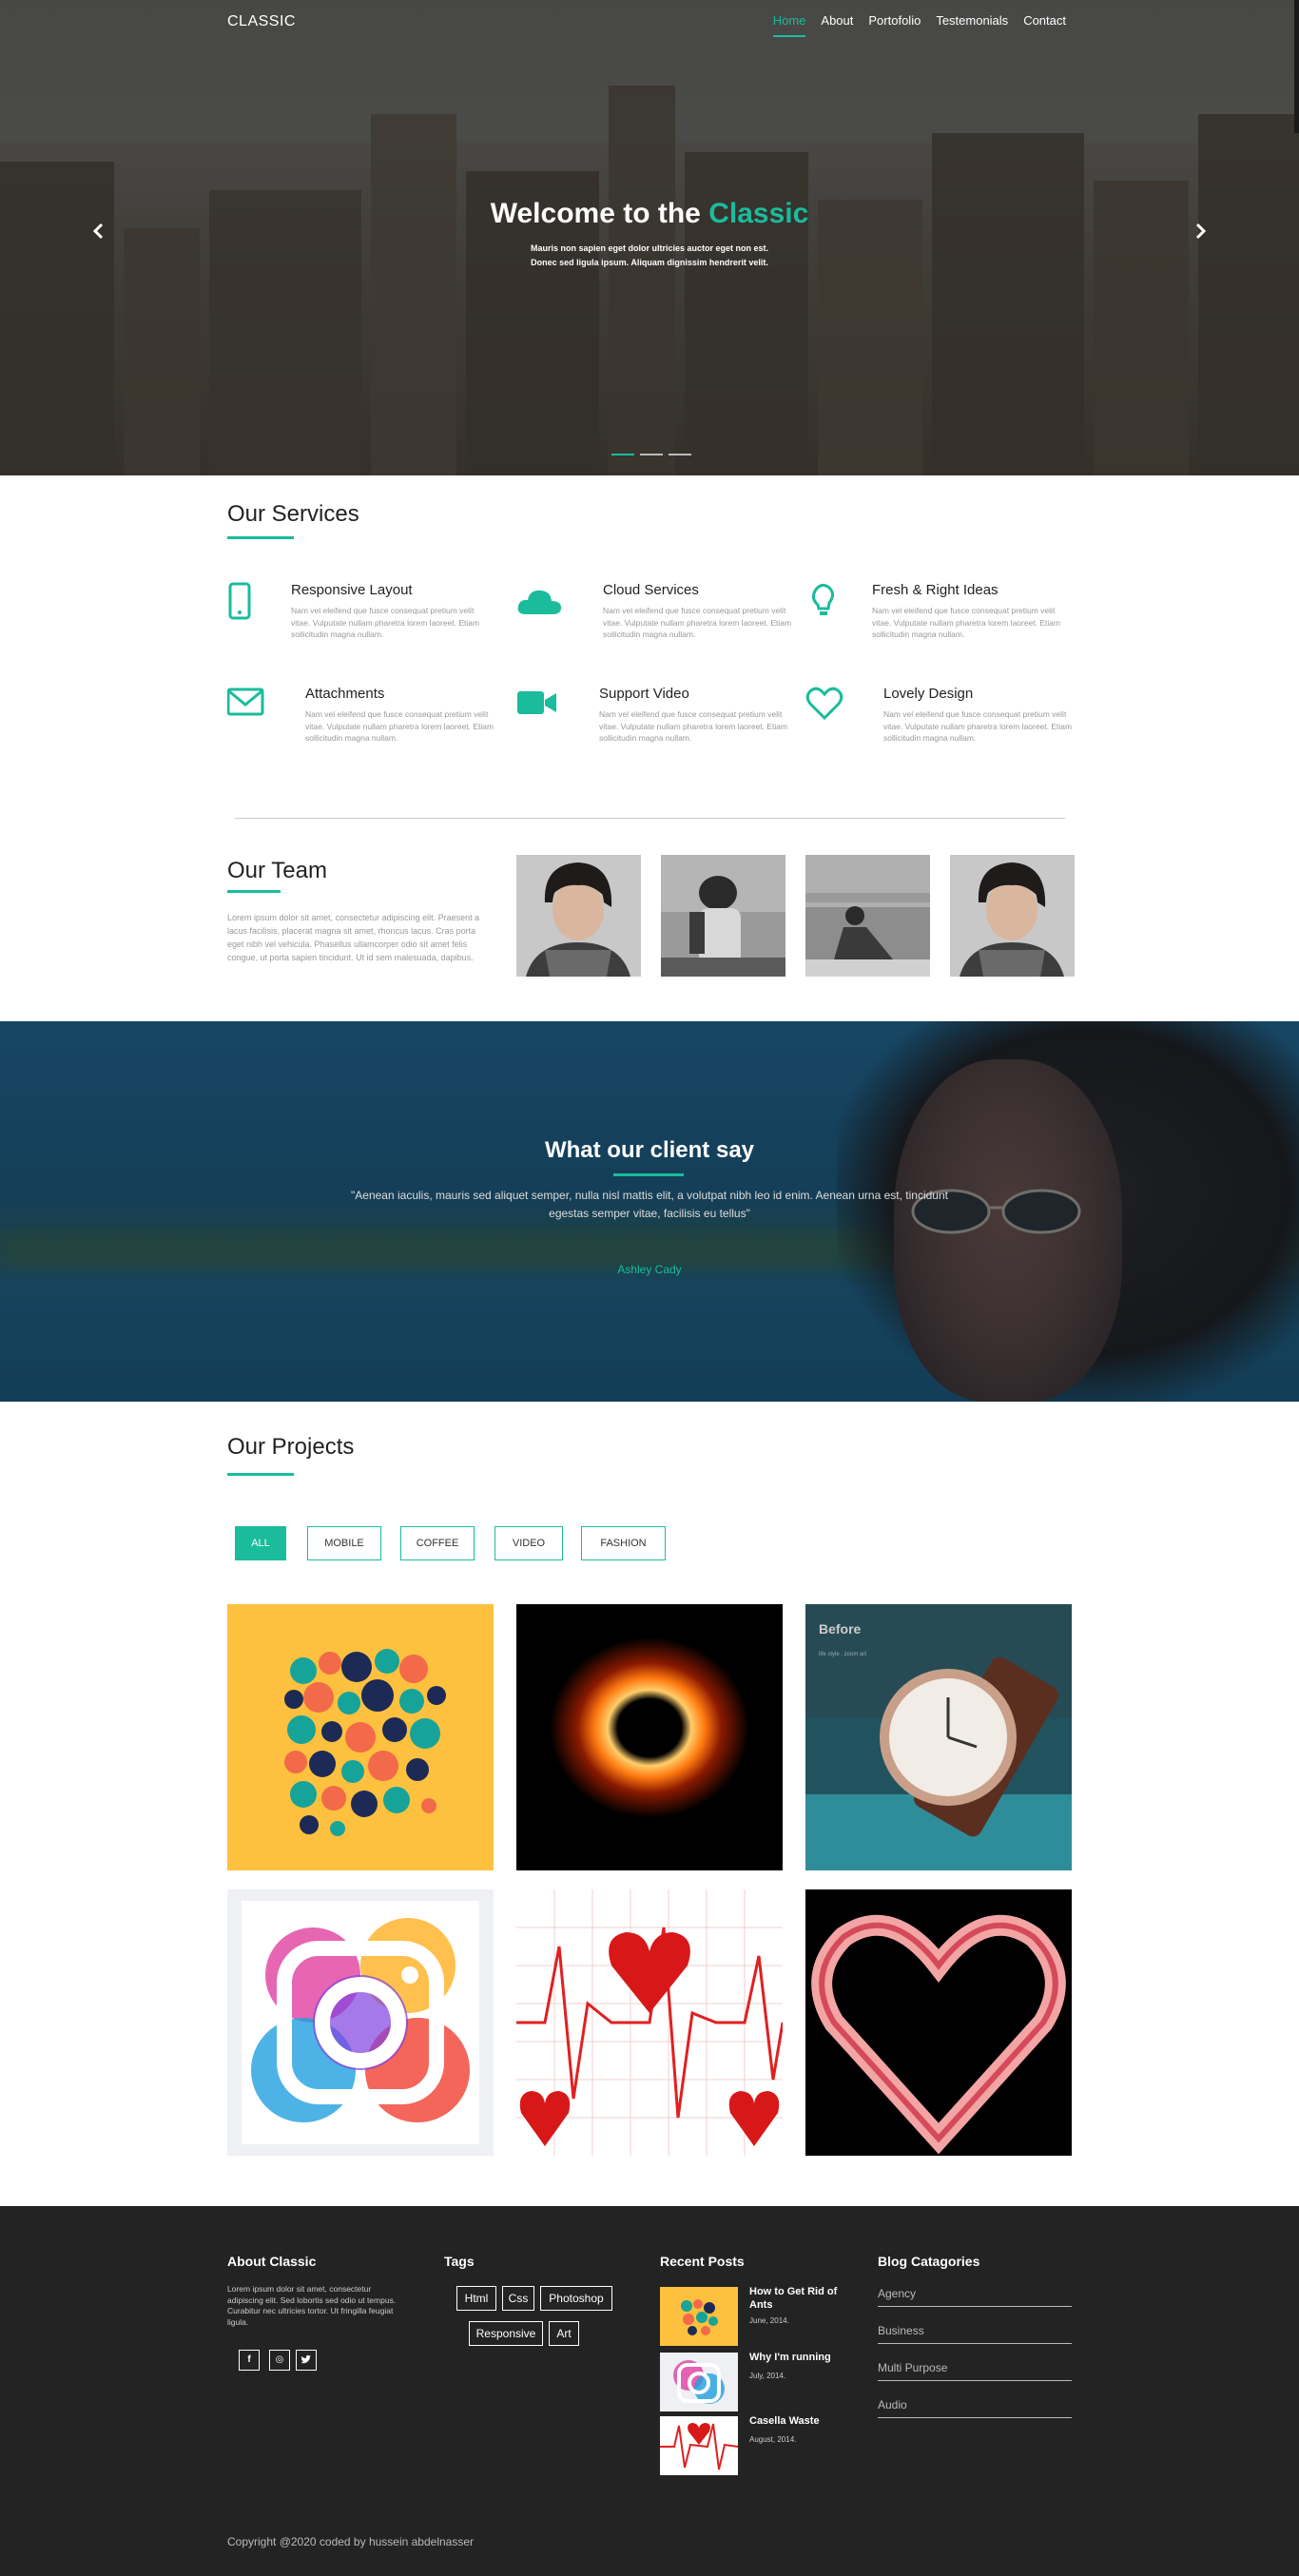 The height and width of the screenshot is (2576, 1299). What do you see at coordinates (975, 2297) in the screenshot?
I see `category-link: Agency` at bounding box center [975, 2297].